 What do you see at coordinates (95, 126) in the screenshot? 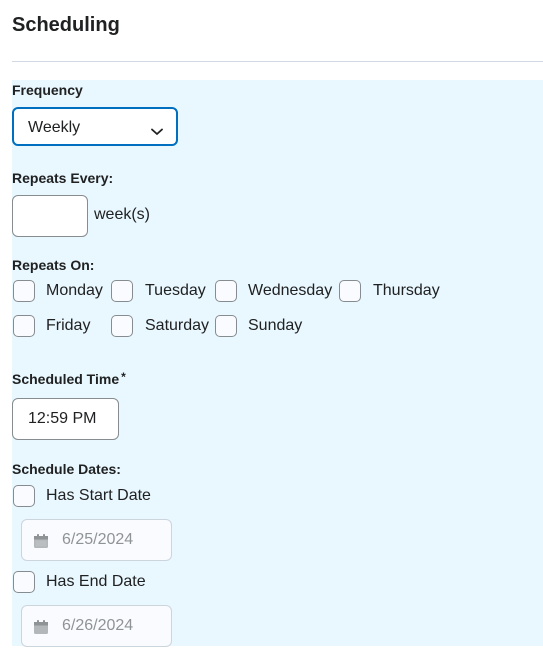
I see `frequency-select: Weekly` at bounding box center [95, 126].